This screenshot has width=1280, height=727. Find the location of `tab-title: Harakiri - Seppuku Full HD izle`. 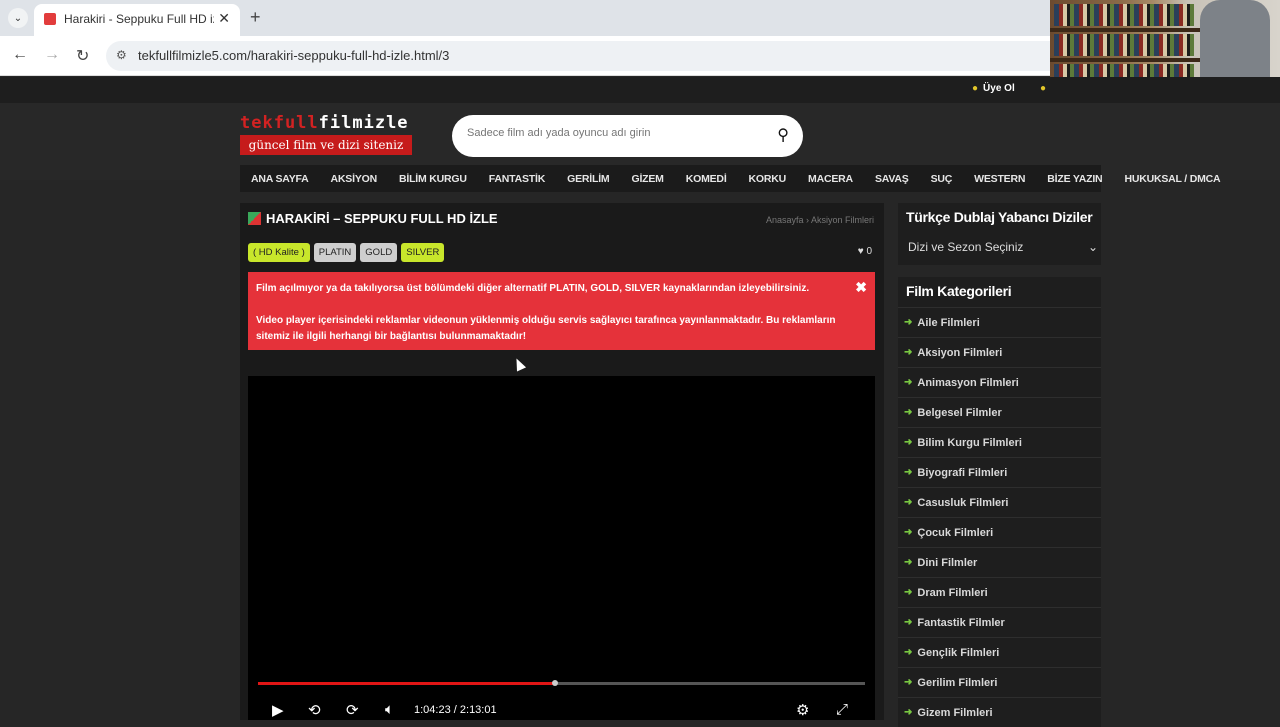

tab-title: Harakiri - Seppuku Full HD izle is located at coordinates (139, 19).